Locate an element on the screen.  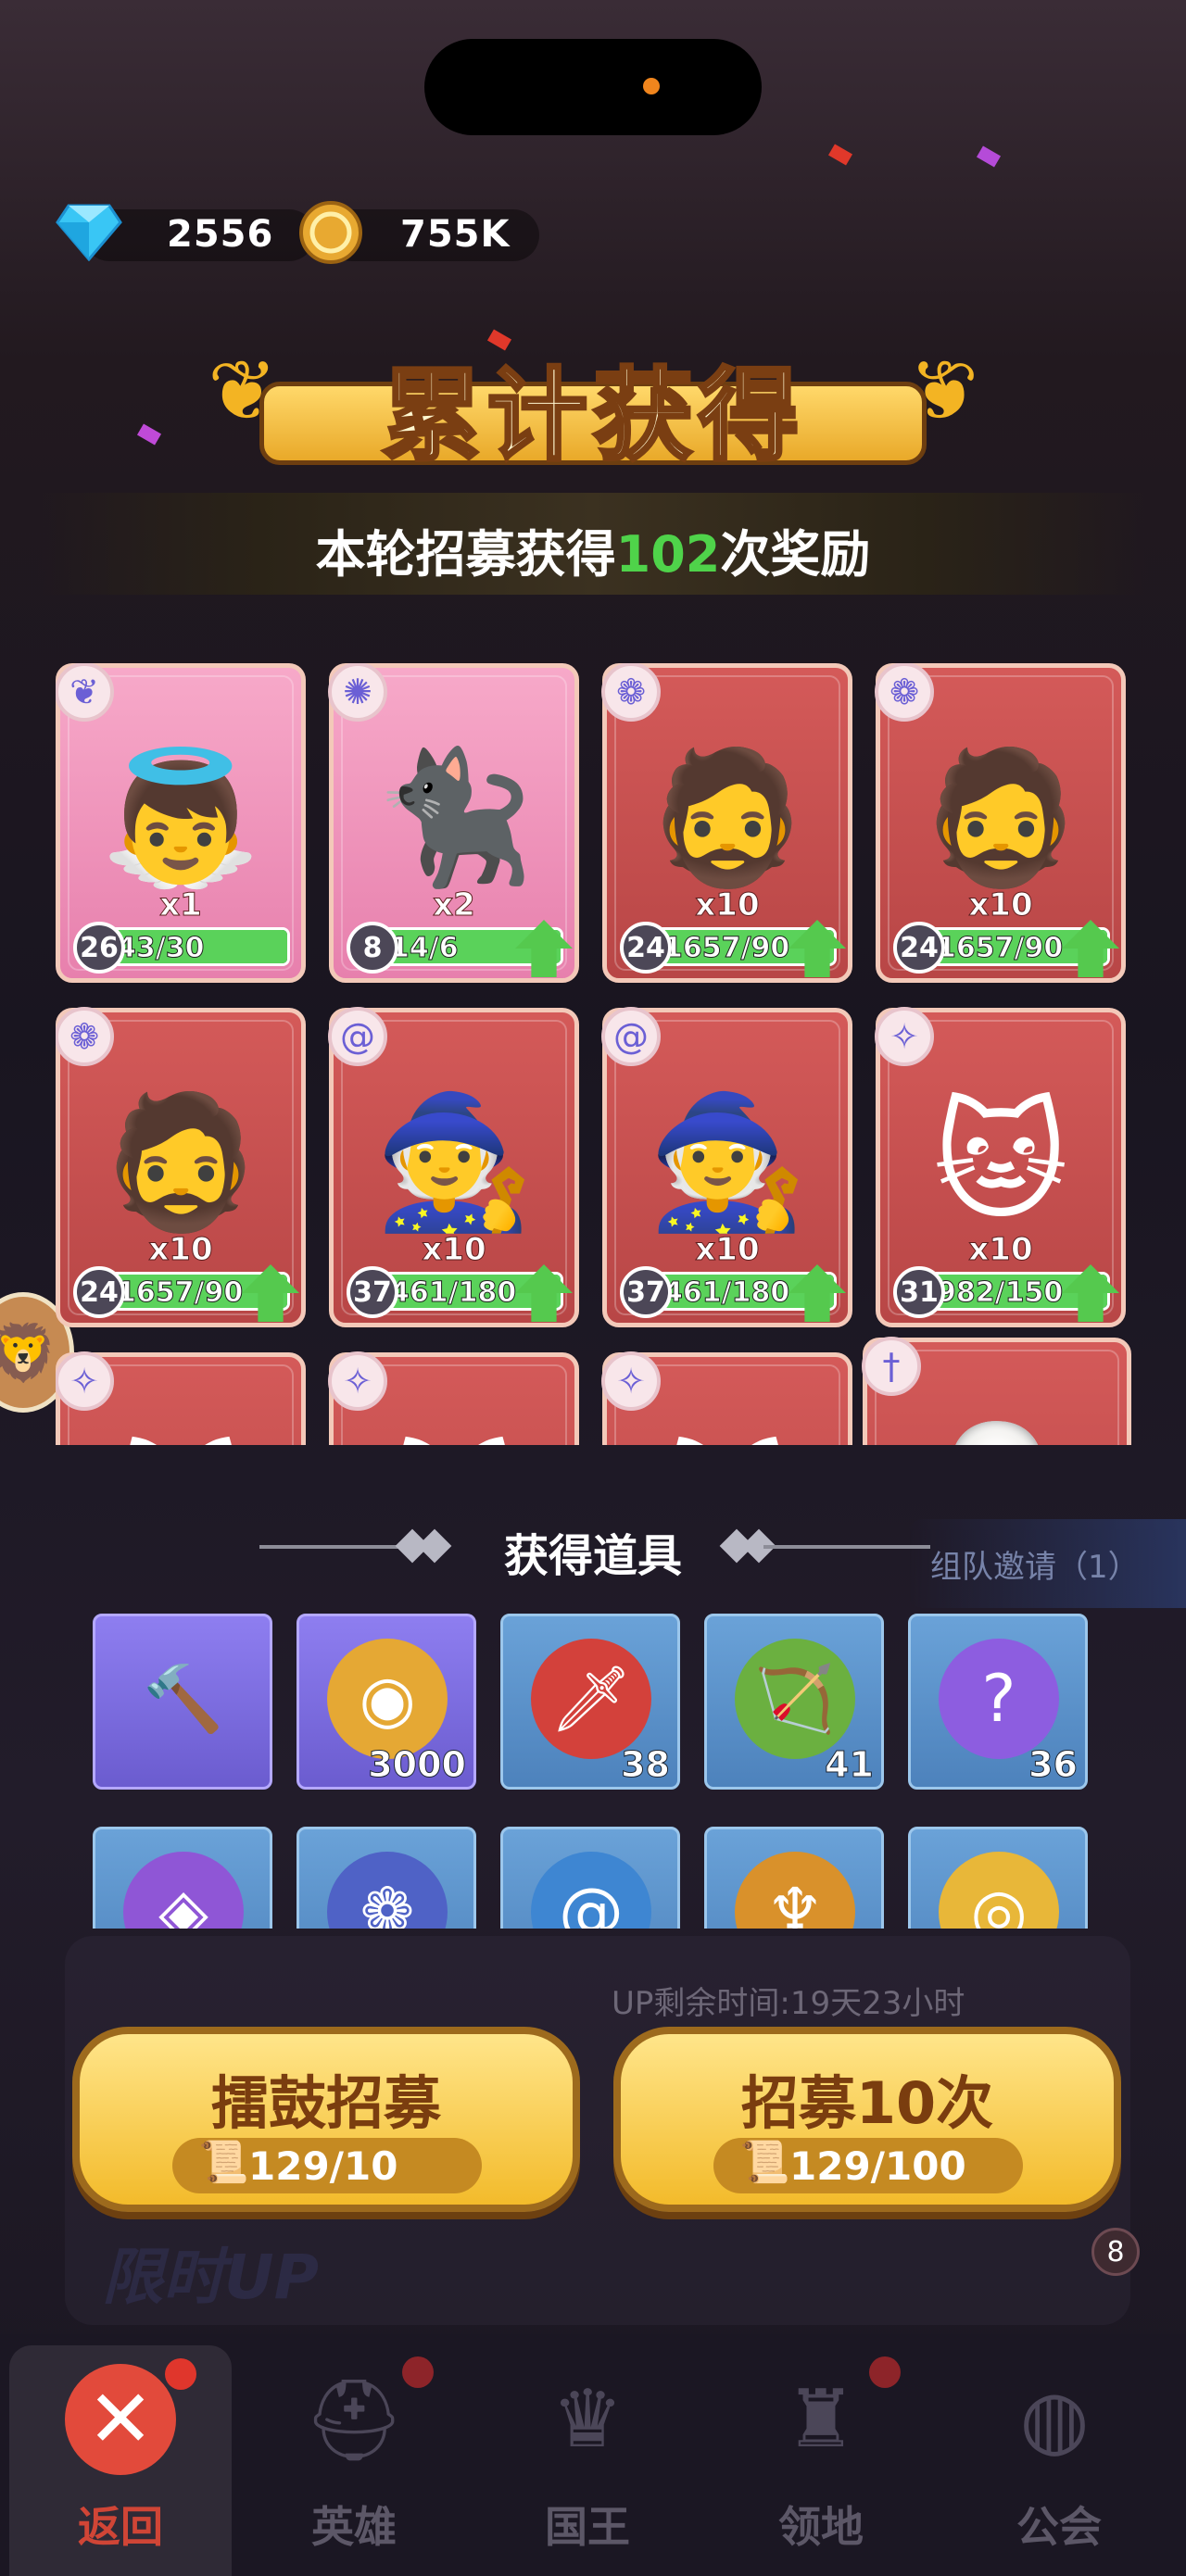
recruit-ten-label: 招募10次 is located at coordinates (867, 2103).